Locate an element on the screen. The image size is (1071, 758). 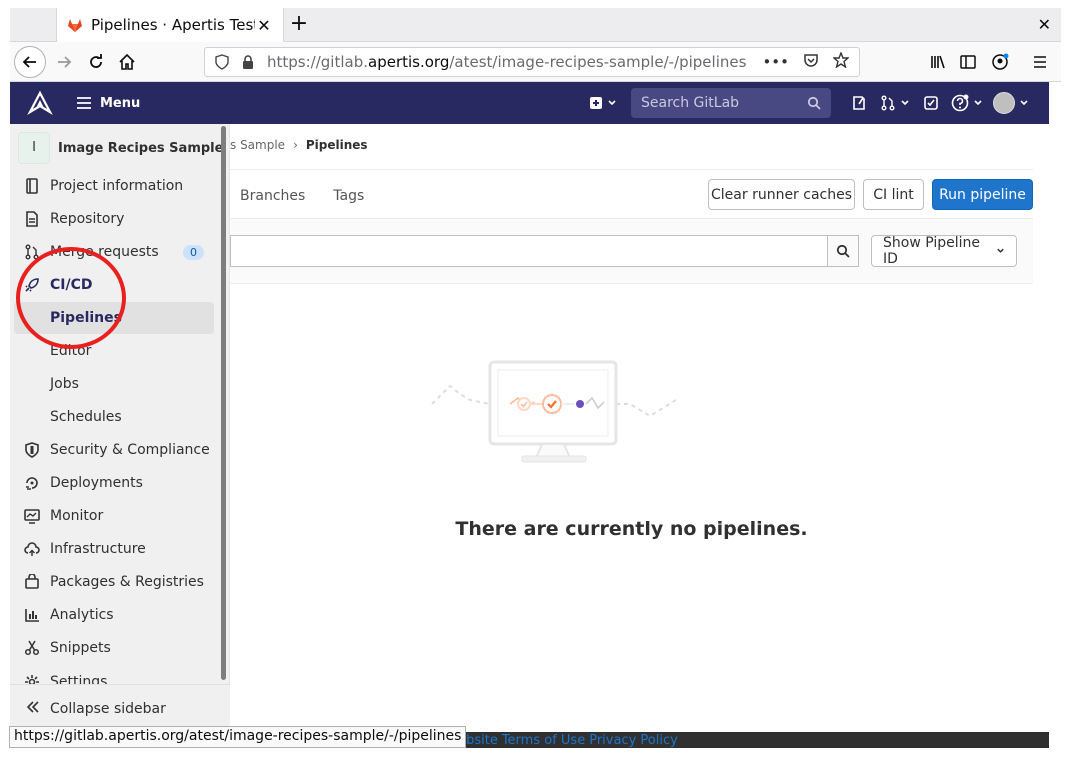
sidebar-item-editor: Editor is located at coordinates (114, 351).